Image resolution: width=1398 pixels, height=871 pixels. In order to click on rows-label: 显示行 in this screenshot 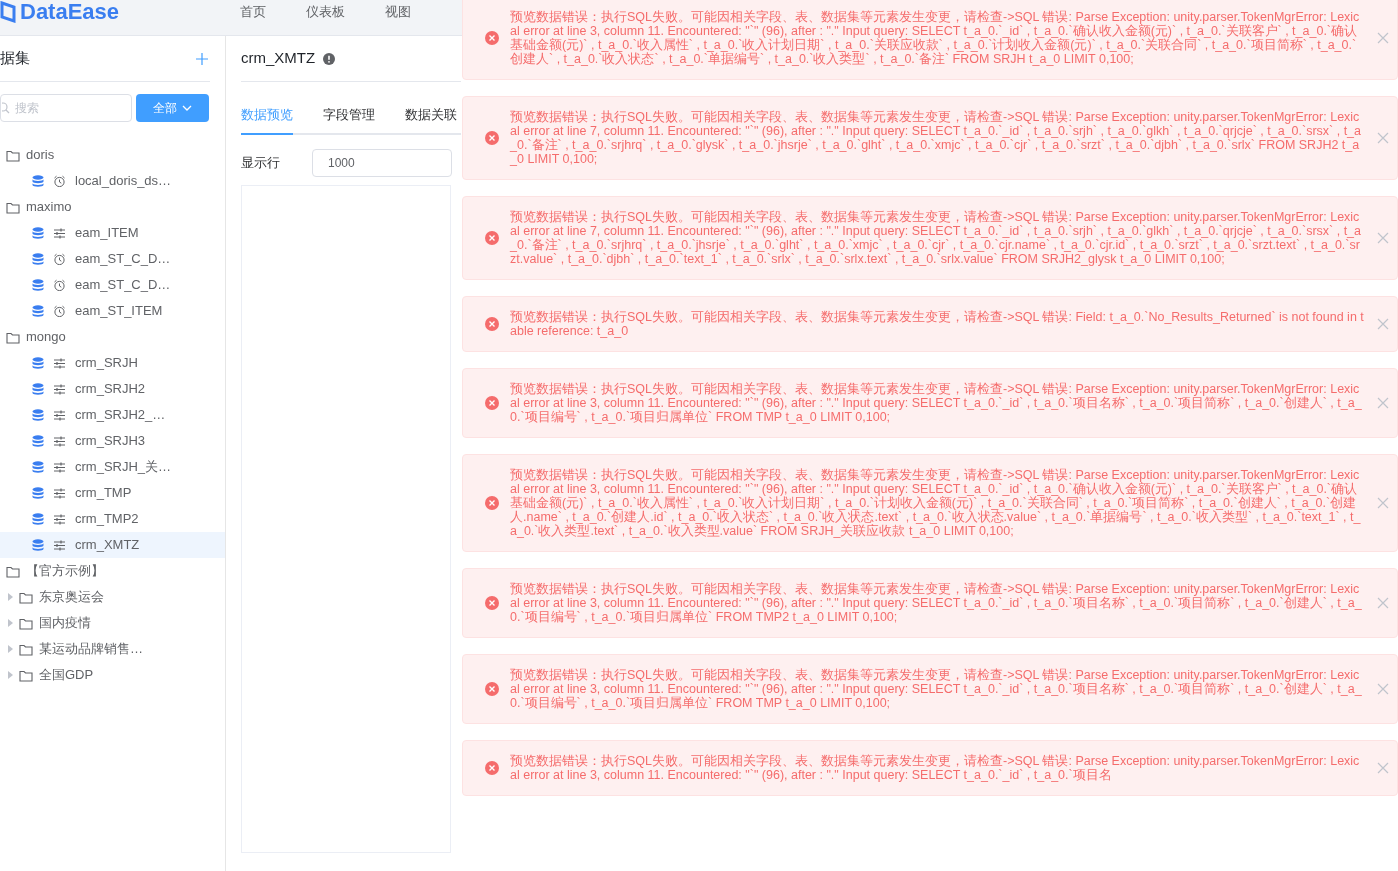, I will do `click(260, 162)`.